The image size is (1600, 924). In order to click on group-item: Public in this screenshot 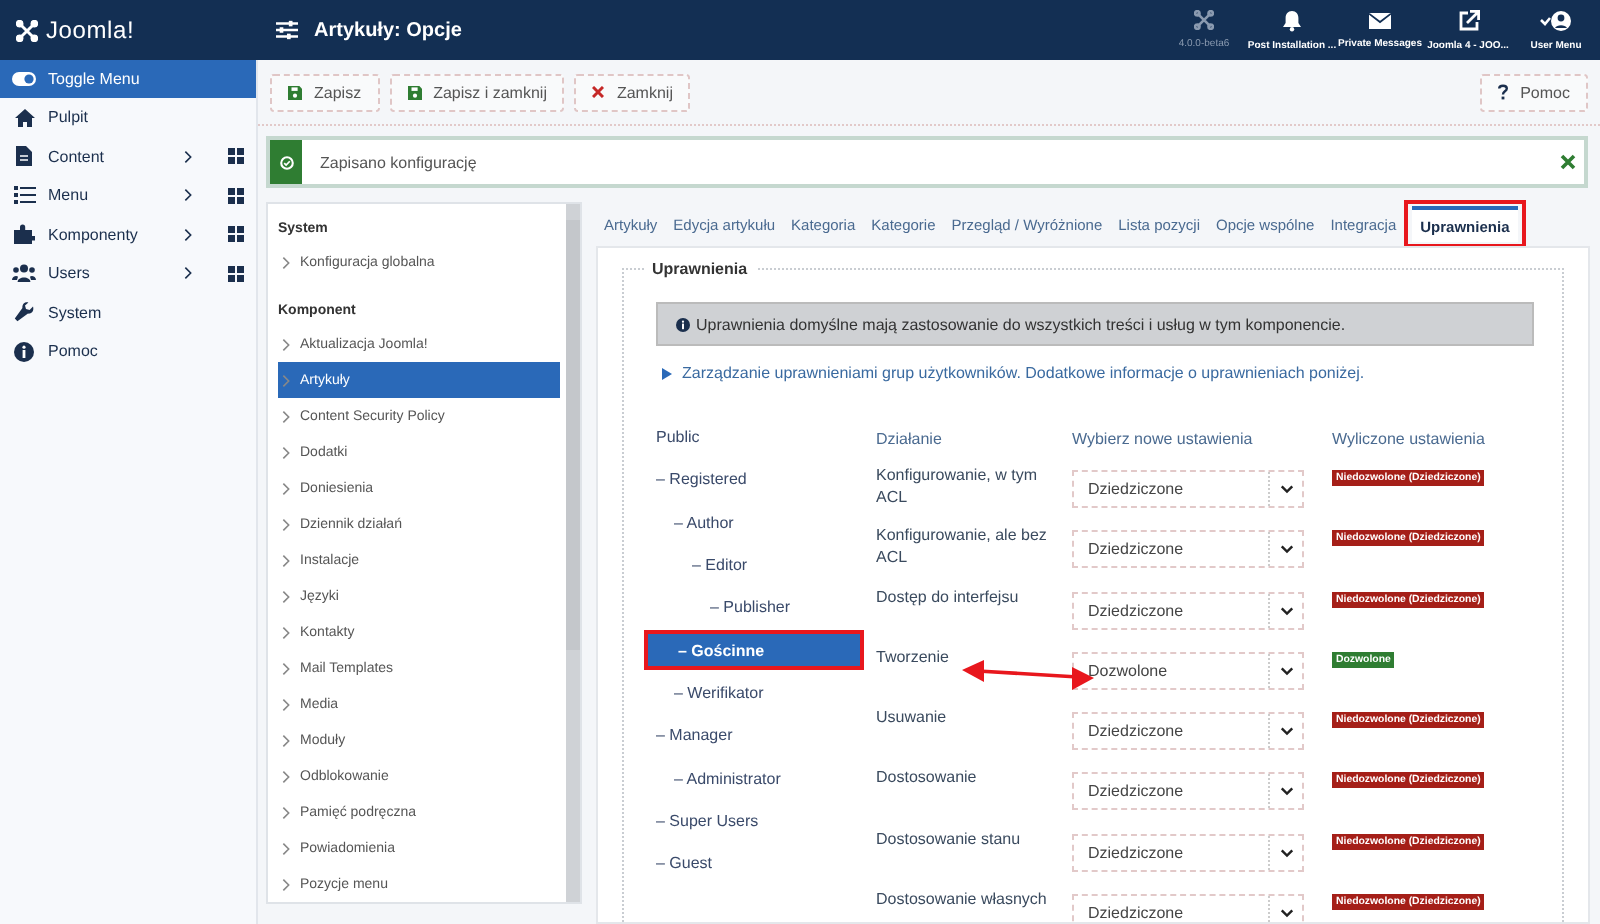, I will do `click(678, 437)`.